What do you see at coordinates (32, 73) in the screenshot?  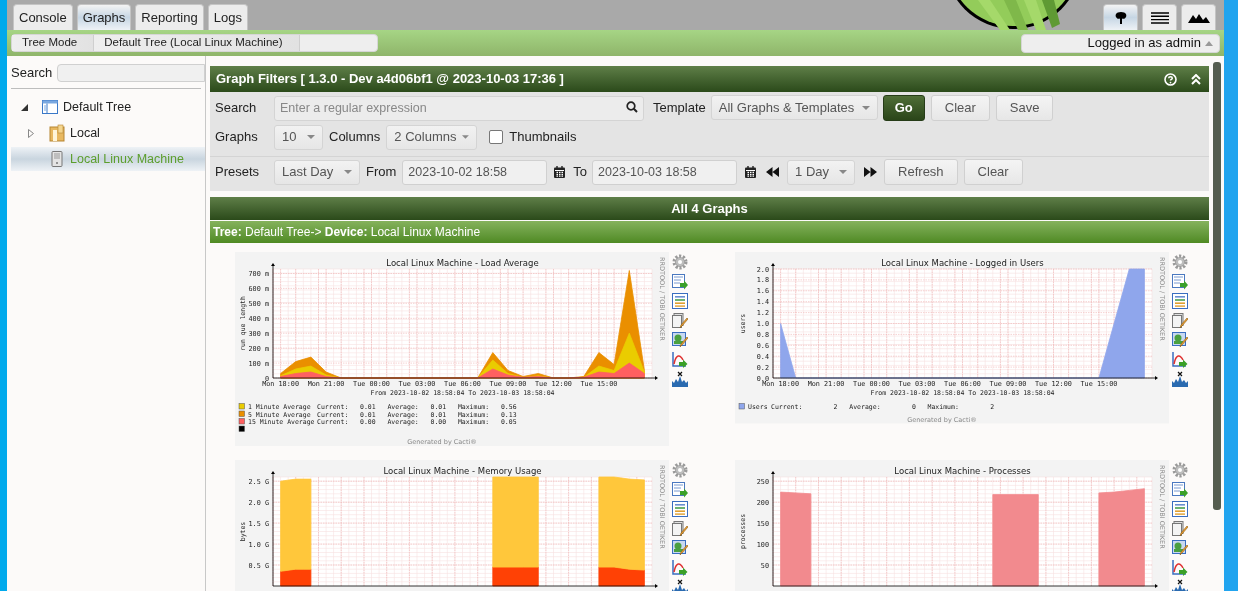 I see `search-label: Search` at bounding box center [32, 73].